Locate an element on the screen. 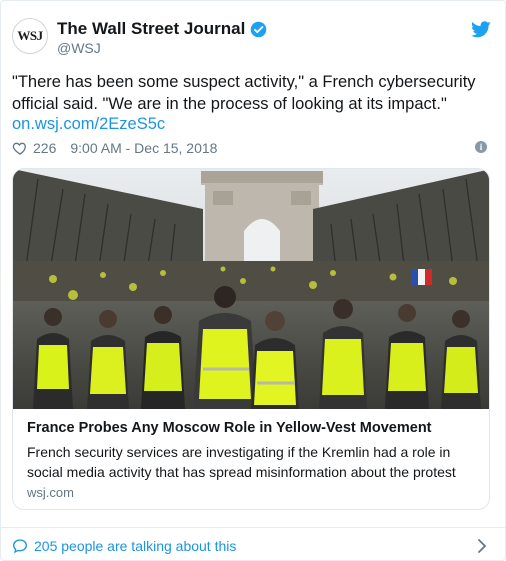  tweet-timestamp: 9:00 AM - Dec 15, 2018 is located at coordinates (143, 148).